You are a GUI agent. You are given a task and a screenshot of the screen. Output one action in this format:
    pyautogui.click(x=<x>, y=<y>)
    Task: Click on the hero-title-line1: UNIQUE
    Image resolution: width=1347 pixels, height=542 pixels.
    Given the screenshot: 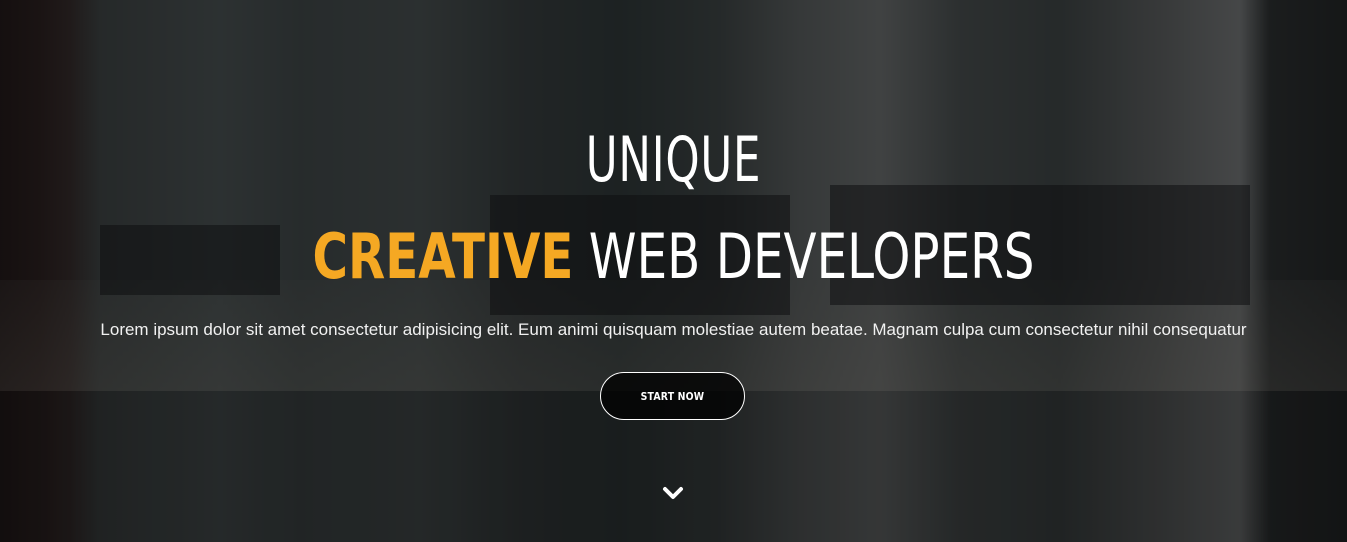 What is the action you would take?
    pyautogui.click(x=673, y=159)
    